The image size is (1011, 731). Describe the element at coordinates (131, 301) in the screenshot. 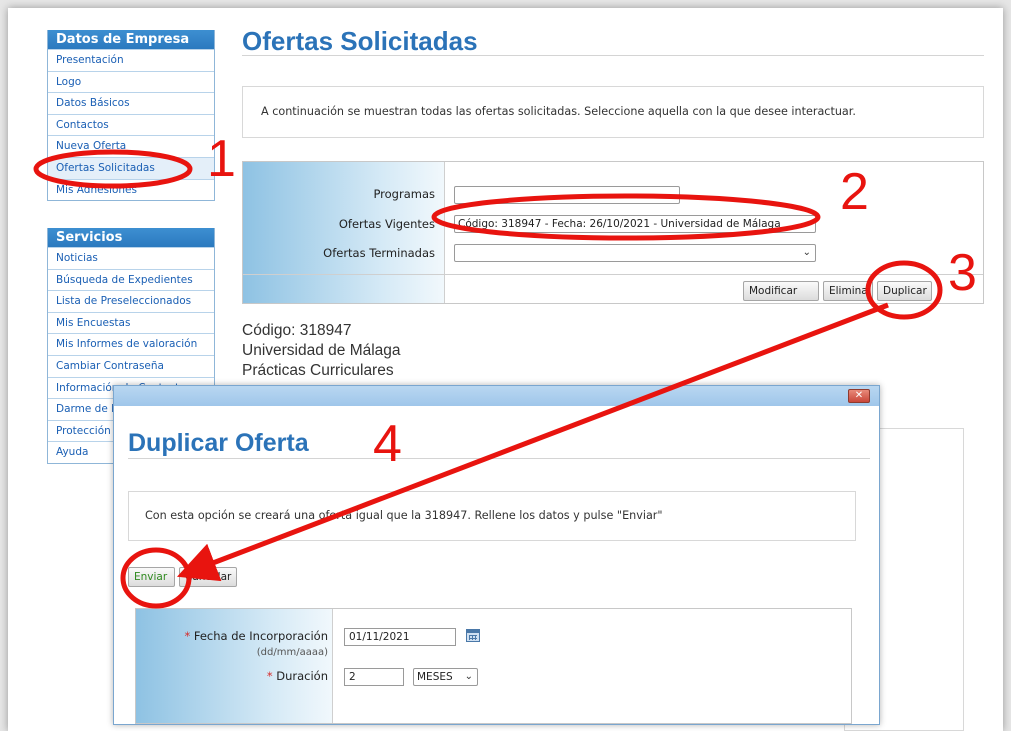

I see `sidebar-item-preseleccionados: Lista de Preseleccionados` at that location.